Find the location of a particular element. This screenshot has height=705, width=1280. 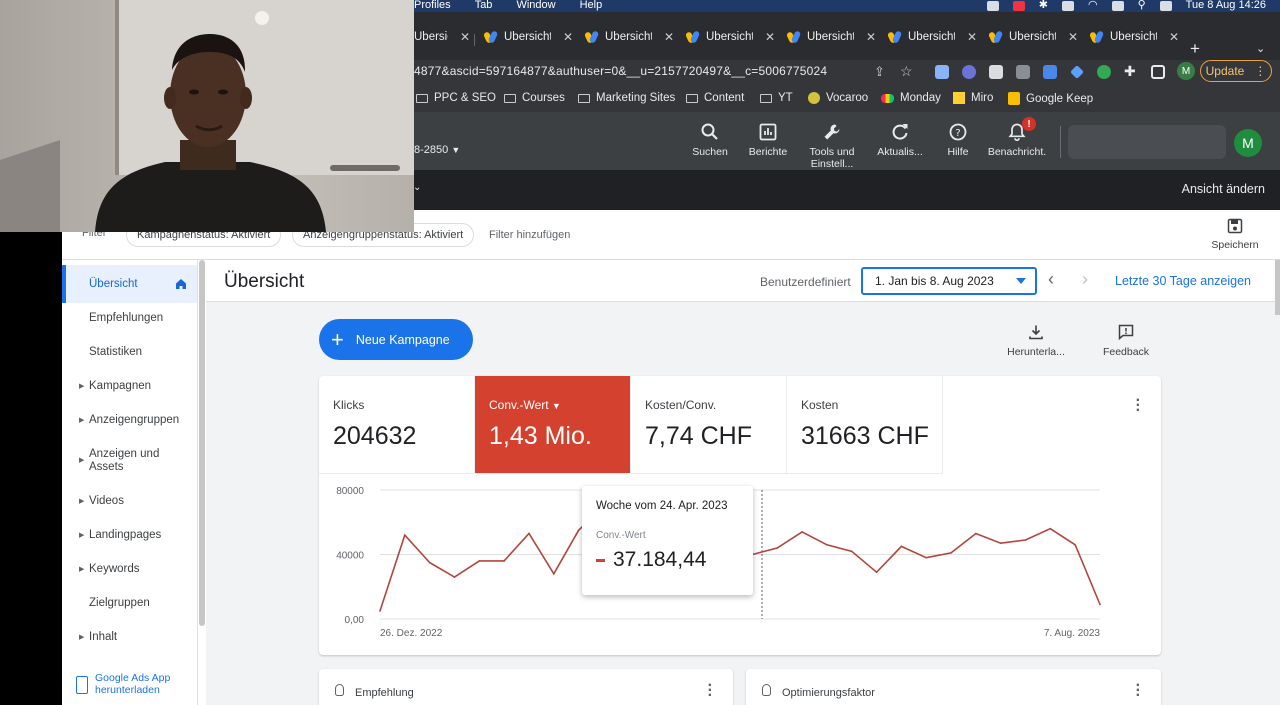

sidebar-item-videos: ▶ Videos is located at coordinates (129, 504).